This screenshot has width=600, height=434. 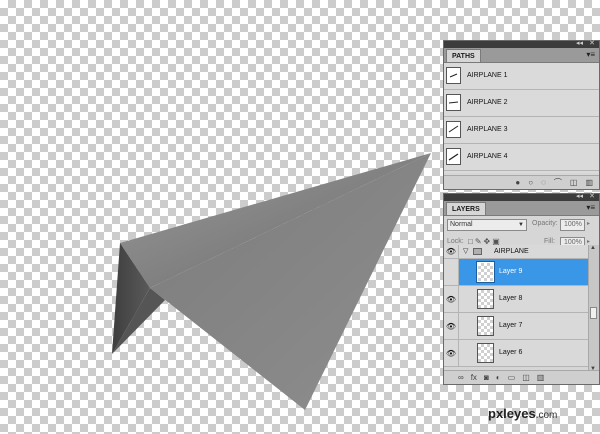 What do you see at coordinates (511, 298) in the screenshot?
I see `layer-label: Layer 8` at bounding box center [511, 298].